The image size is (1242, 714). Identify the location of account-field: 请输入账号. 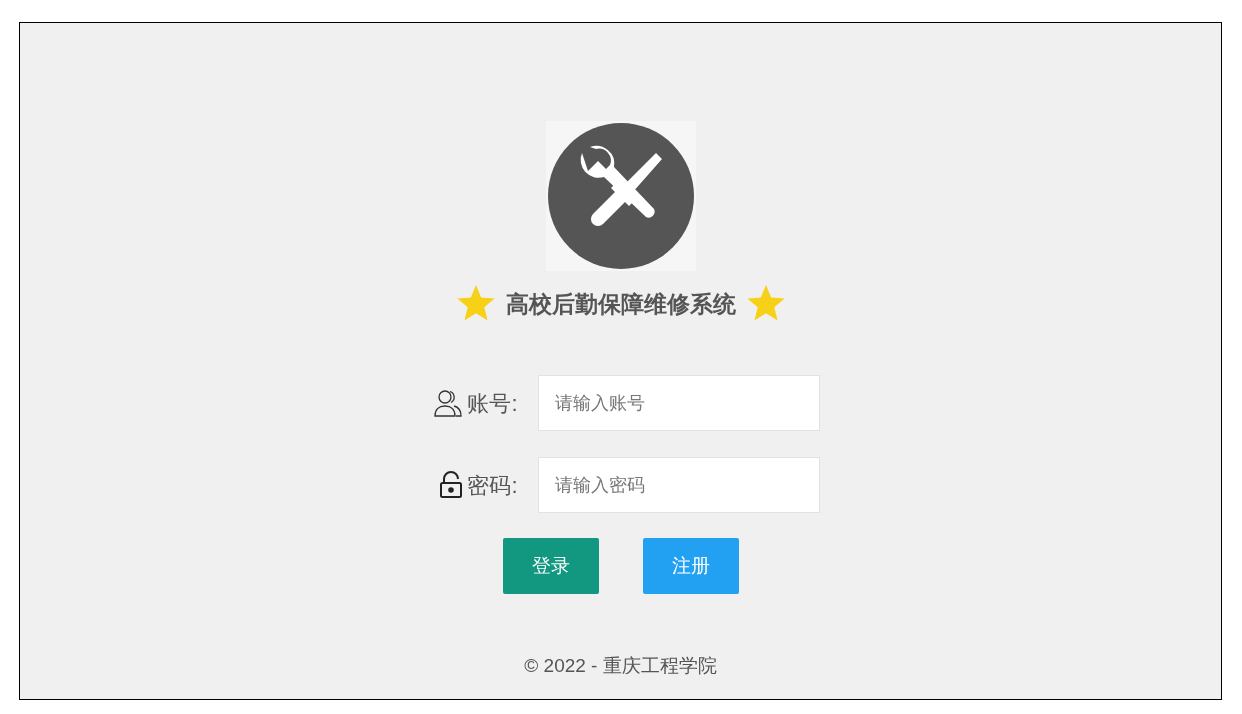
(678, 403).